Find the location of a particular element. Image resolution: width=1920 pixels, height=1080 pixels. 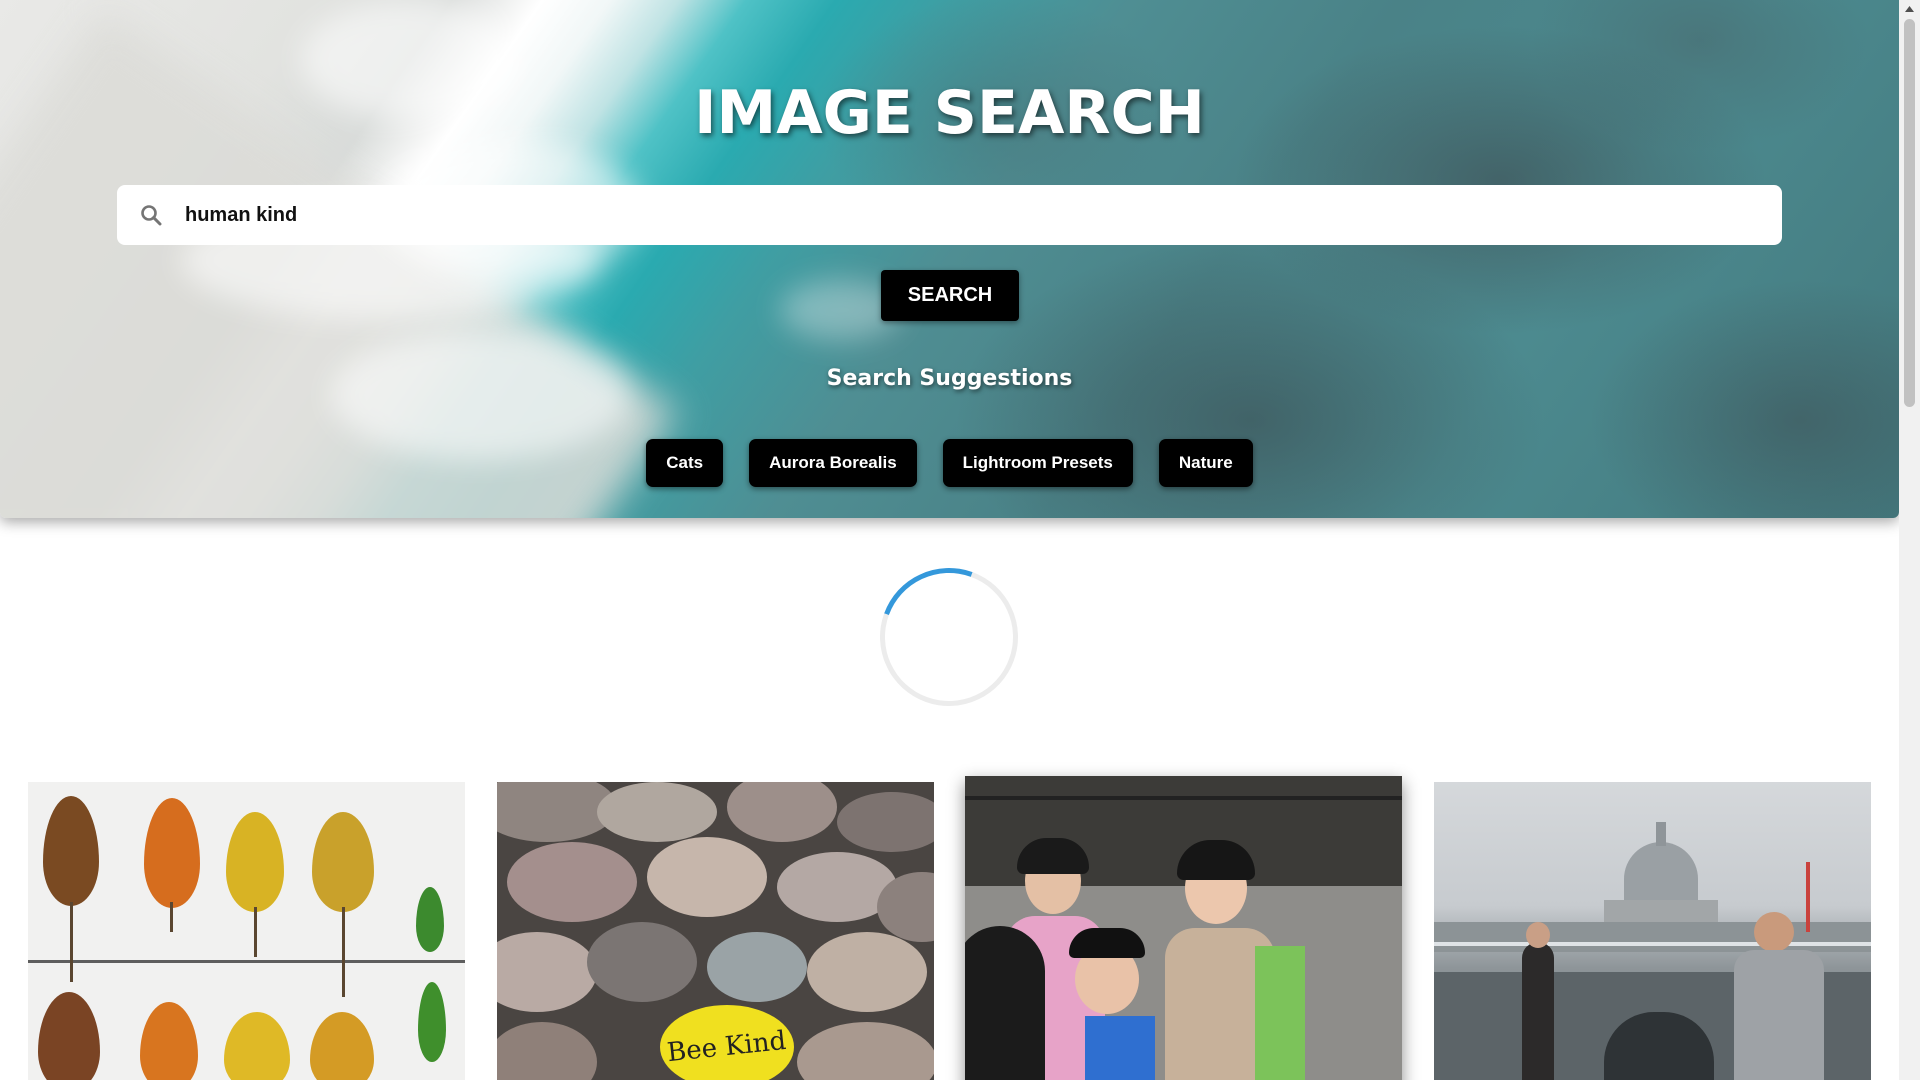

bridge-rail is located at coordinates (1652, 944).